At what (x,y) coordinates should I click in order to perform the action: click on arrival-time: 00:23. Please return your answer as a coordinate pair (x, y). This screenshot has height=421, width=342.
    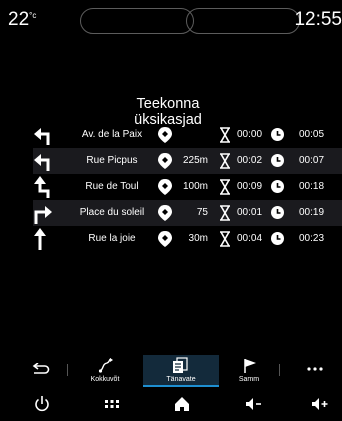
    Looking at the image, I should click on (312, 238).